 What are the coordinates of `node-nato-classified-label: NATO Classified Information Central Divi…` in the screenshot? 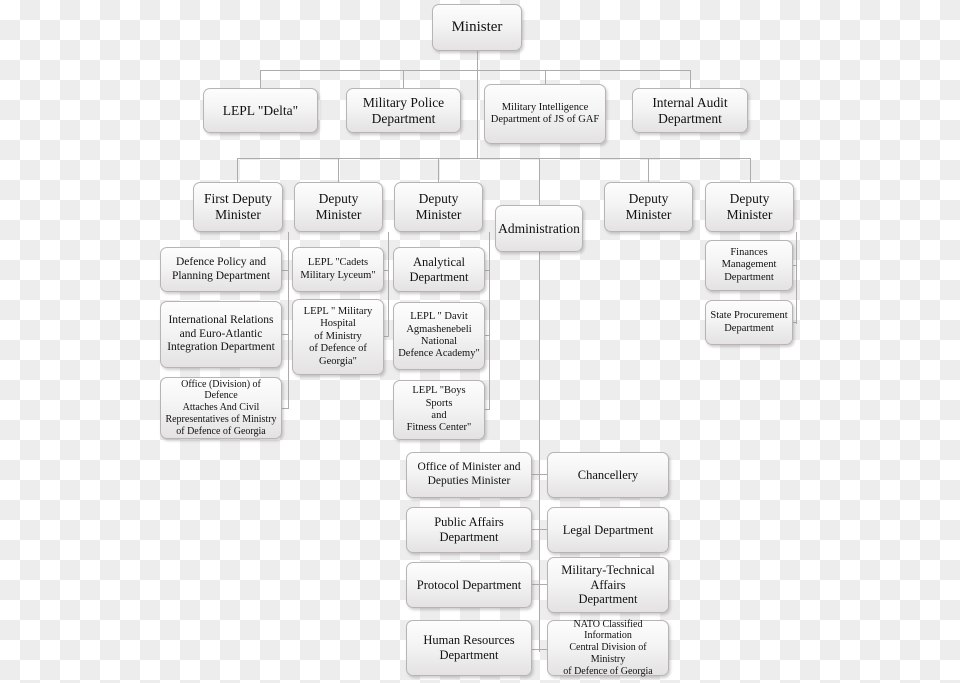 It's located at (608, 647).